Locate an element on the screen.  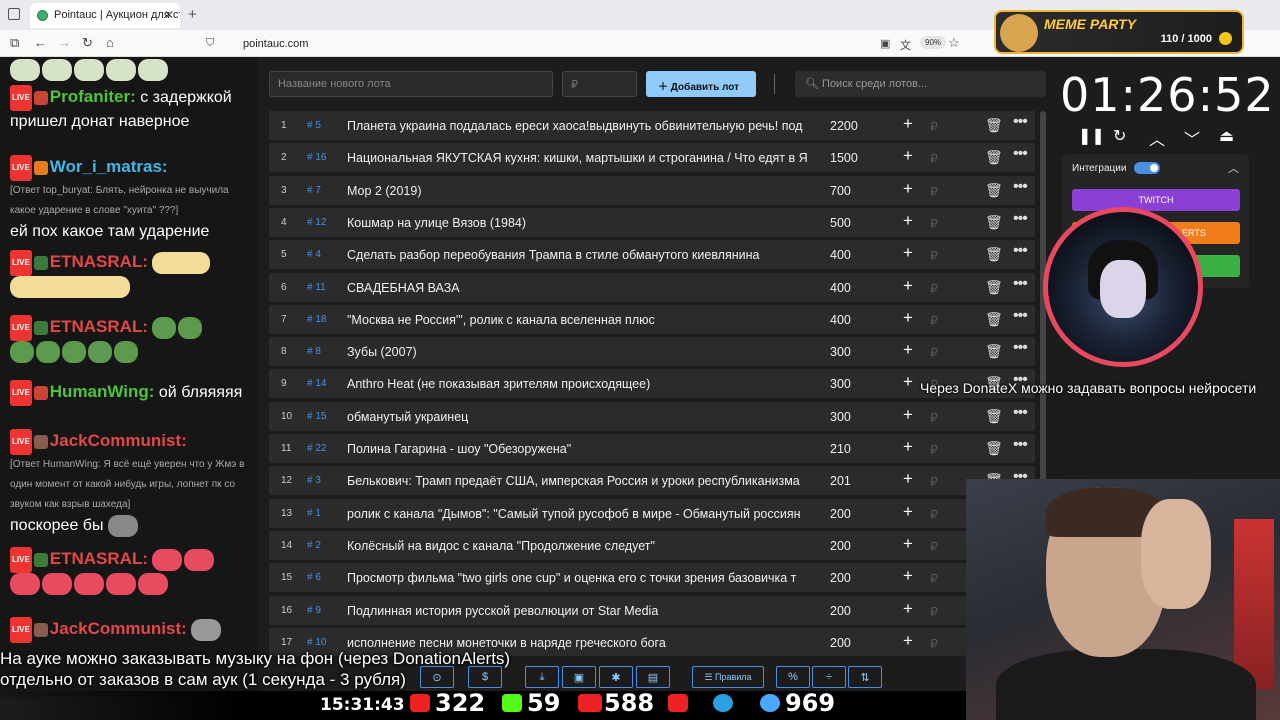
sort-icon: ⇅ is located at coordinates (865, 677).